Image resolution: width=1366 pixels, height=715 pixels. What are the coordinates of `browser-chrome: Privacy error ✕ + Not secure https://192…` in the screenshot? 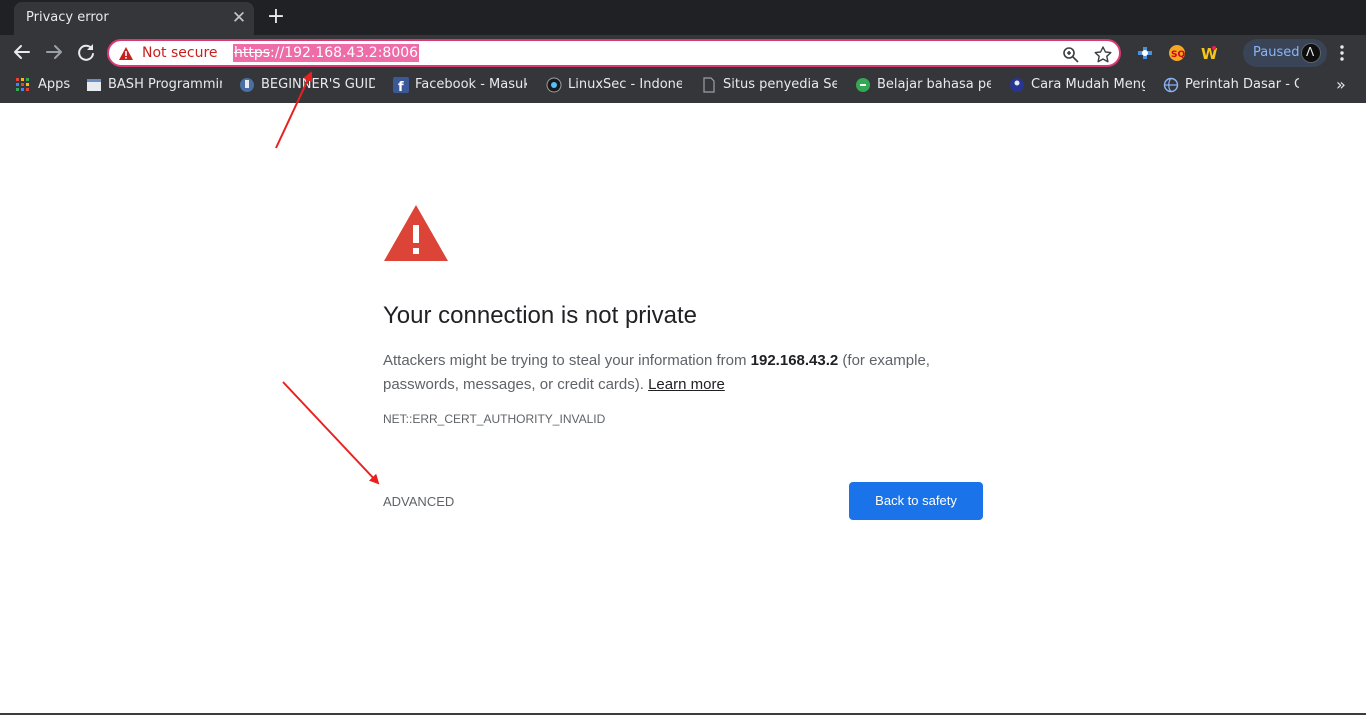 It's located at (683, 51).